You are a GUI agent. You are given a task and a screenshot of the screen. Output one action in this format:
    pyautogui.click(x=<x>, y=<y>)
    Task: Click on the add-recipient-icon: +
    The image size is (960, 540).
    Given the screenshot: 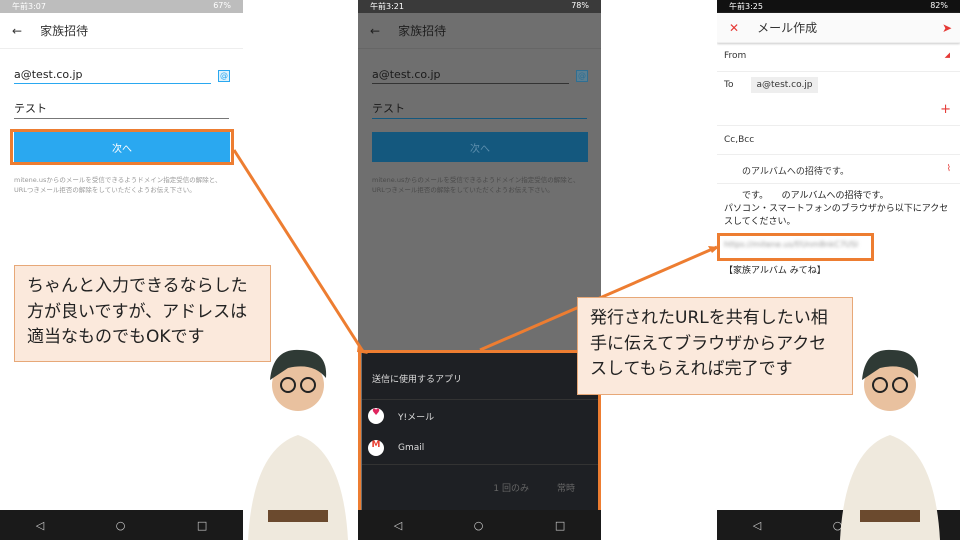 What is the action you would take?
    pyautogui.click(x=945, y=109)
    